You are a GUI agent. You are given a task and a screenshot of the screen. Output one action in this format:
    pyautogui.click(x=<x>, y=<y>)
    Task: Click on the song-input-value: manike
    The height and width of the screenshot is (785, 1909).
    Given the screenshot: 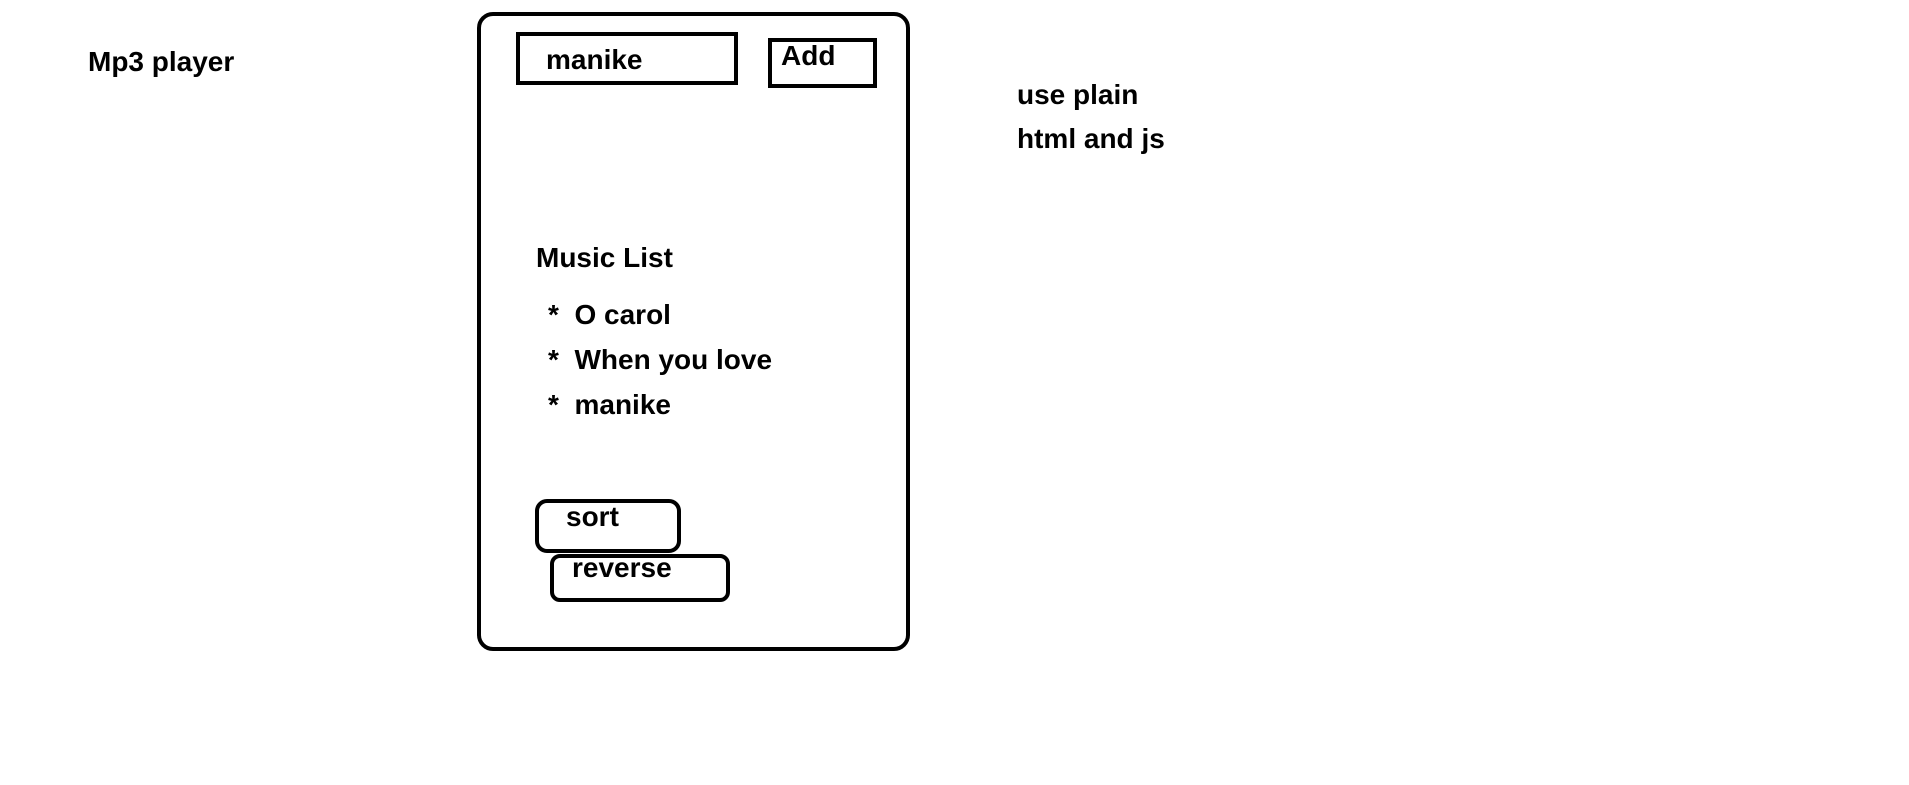 What is the action you would take?
    pyautogui.click(x=594, y=59)
    